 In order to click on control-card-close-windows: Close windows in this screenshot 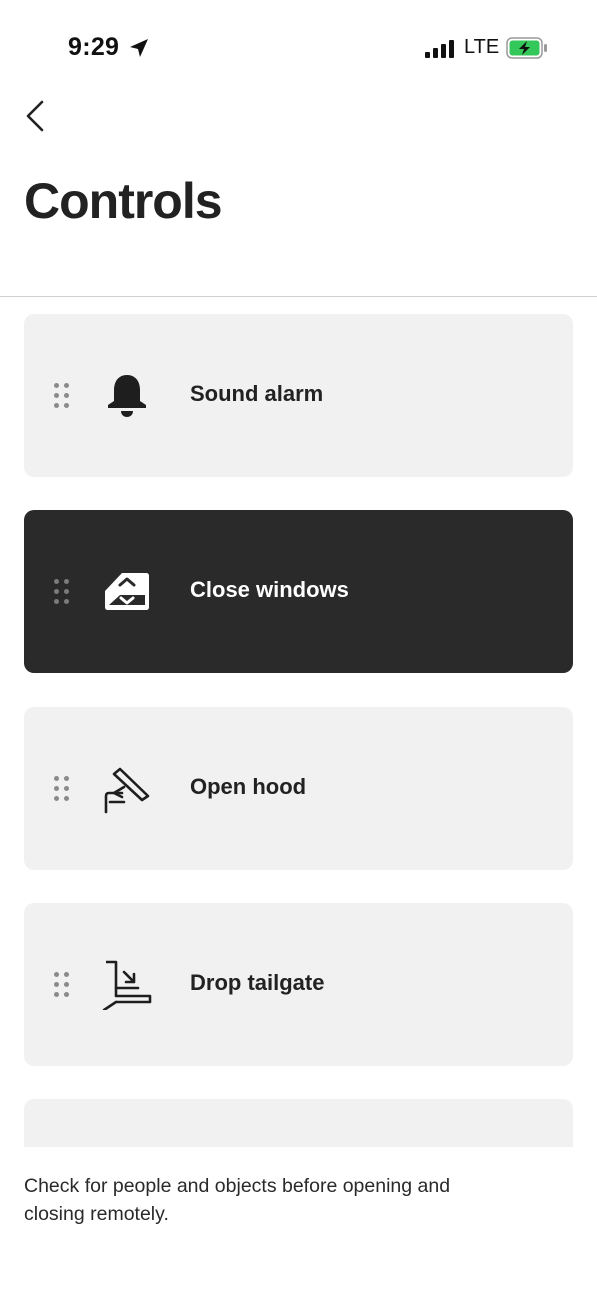, I will do `click(298, 591)`.